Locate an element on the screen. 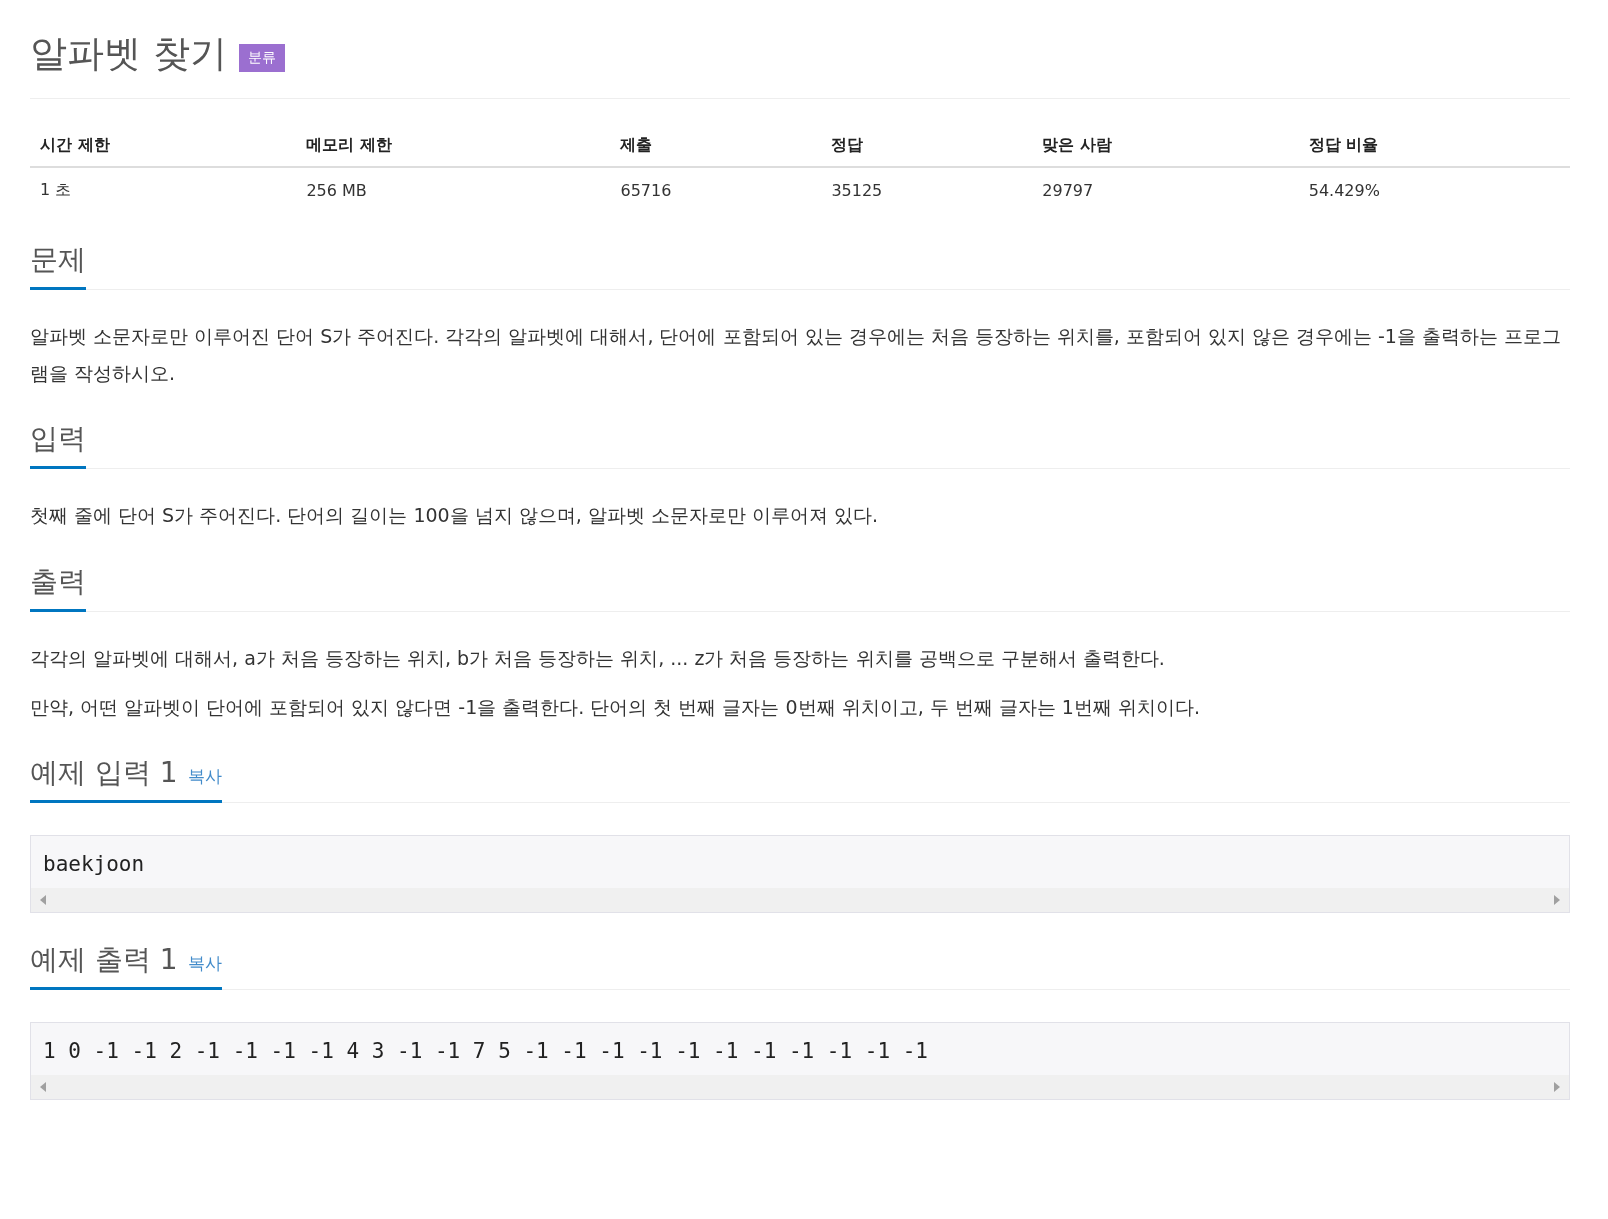  column-header: 시간 제한 is located at coordinates (163, 144).